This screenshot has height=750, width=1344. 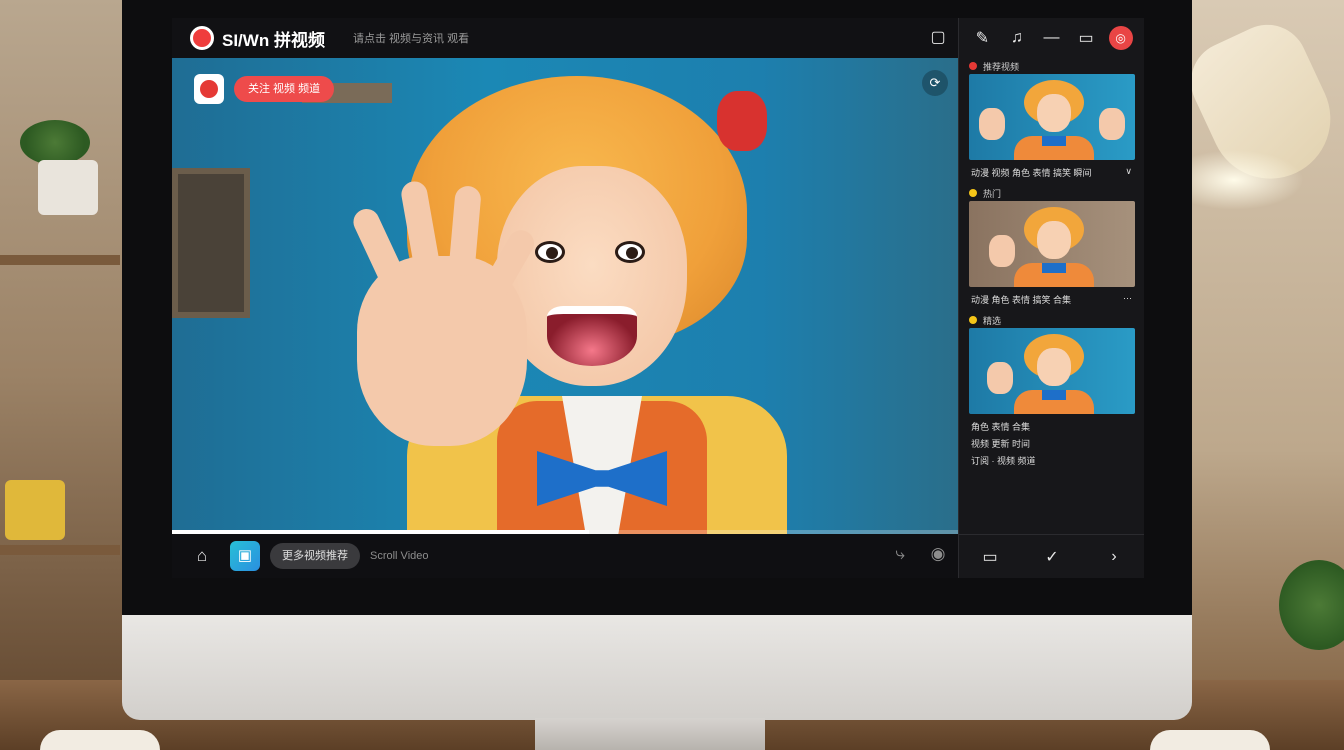 I want to click on list-item: 热门 动漫 角色 表情 搞笑 合集 ⋯, so click(x=1052, y=245).